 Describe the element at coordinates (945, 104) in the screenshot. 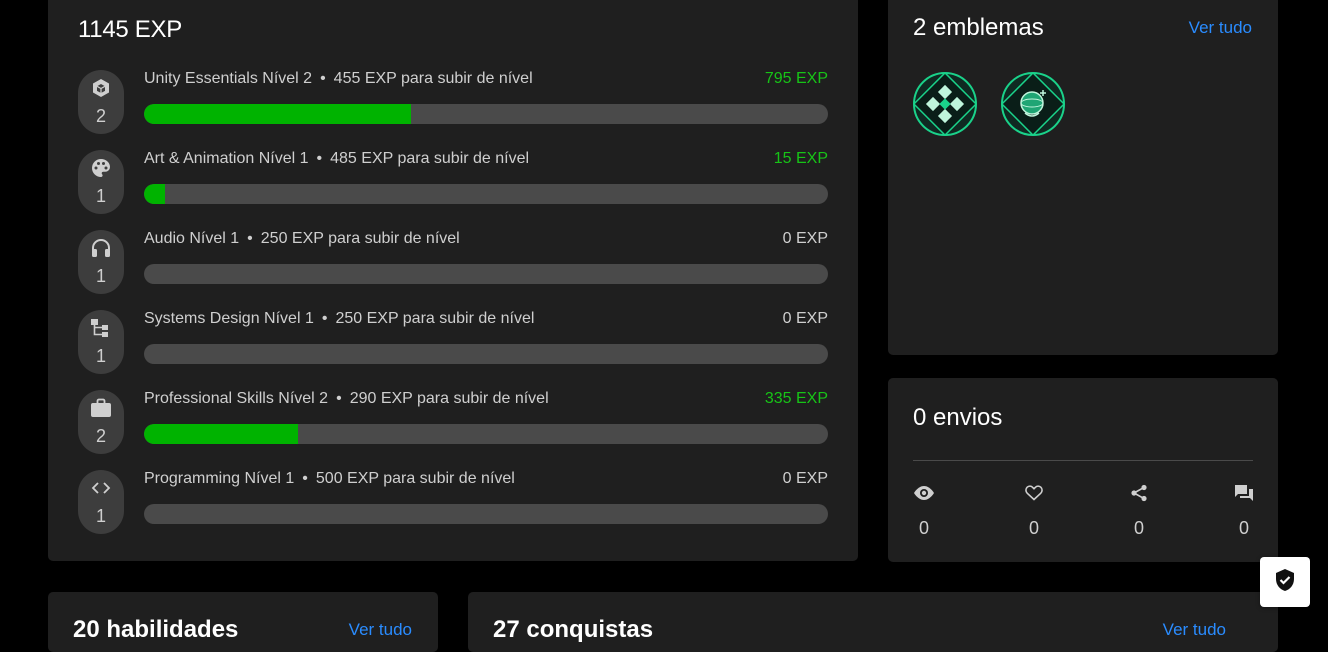

I see `emblem-diamond-grid-icon` at that location.